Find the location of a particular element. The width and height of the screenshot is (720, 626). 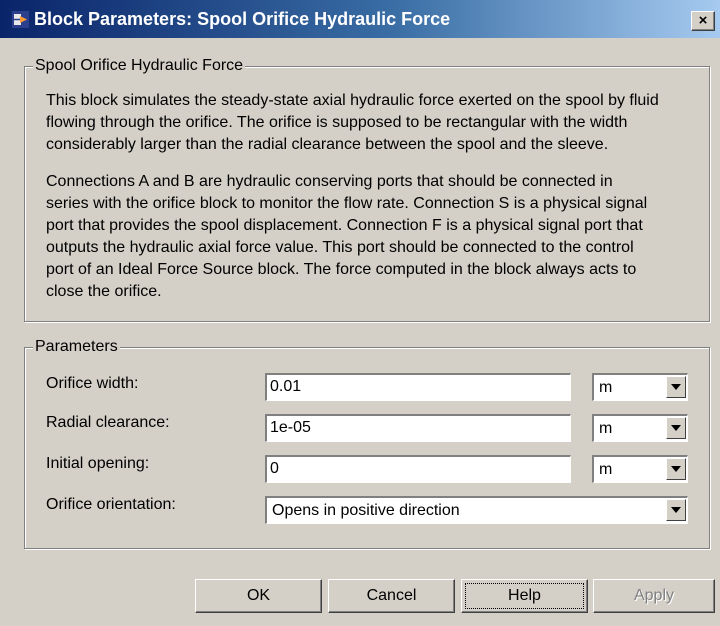

radial-clearance-label: Radial clearance: is located at coordinates (108, 422).